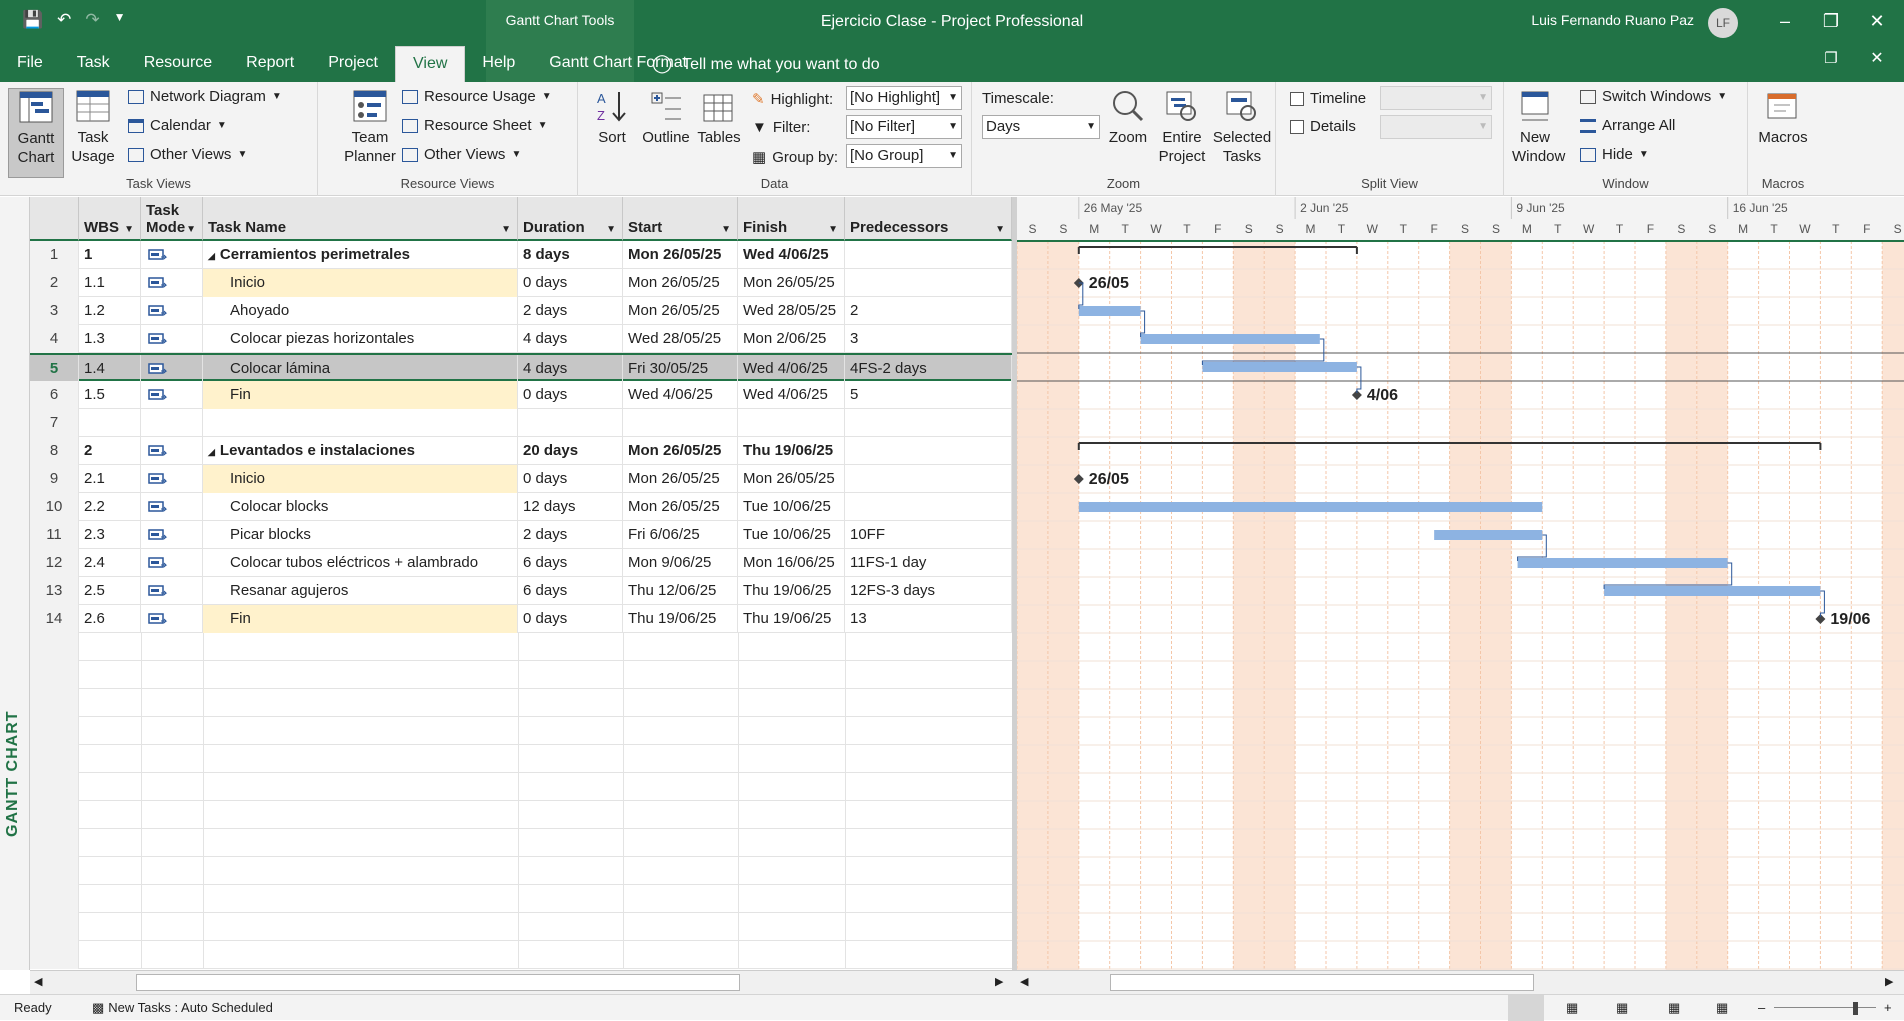  What do you see at coordinates (430, 65) in the screenshot?
I see `tab-view: View` at bounding box center [430, 65].